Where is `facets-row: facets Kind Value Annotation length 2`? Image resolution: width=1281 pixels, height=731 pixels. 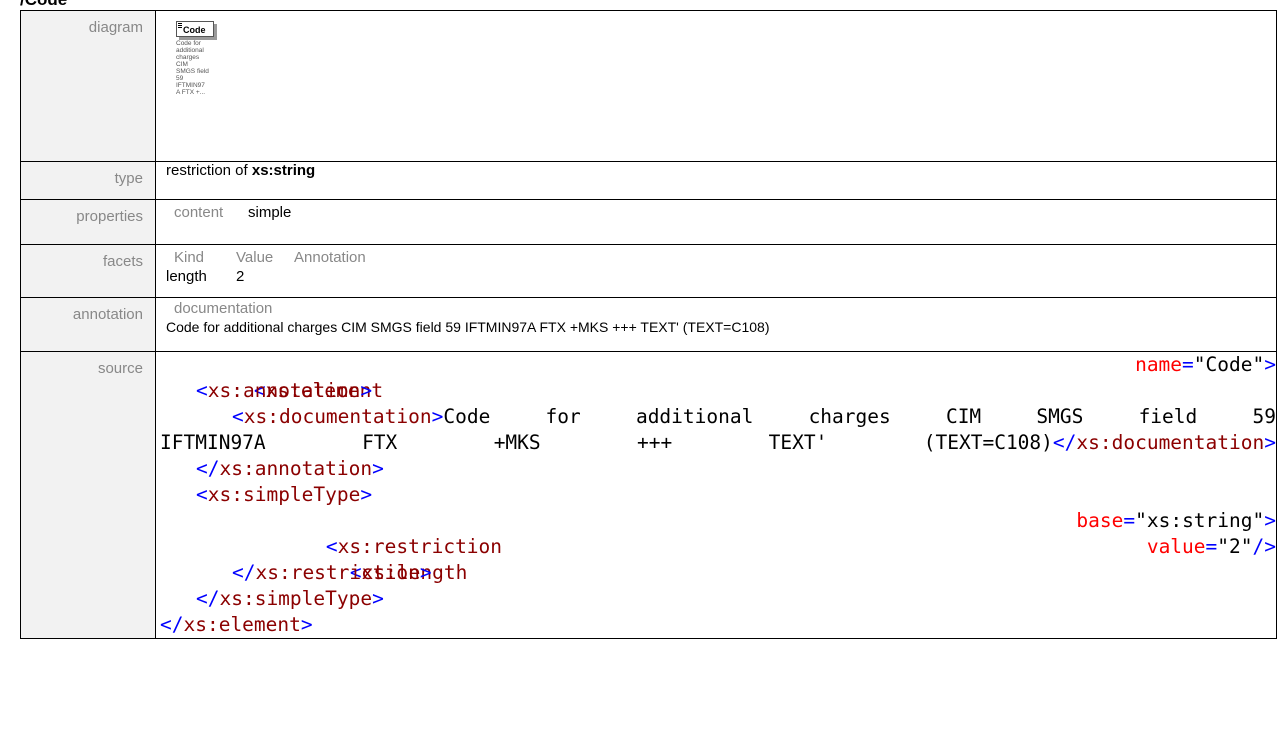 facets-row: facets Kind Value Annotation length 2 is located at coordinates (648, 271).